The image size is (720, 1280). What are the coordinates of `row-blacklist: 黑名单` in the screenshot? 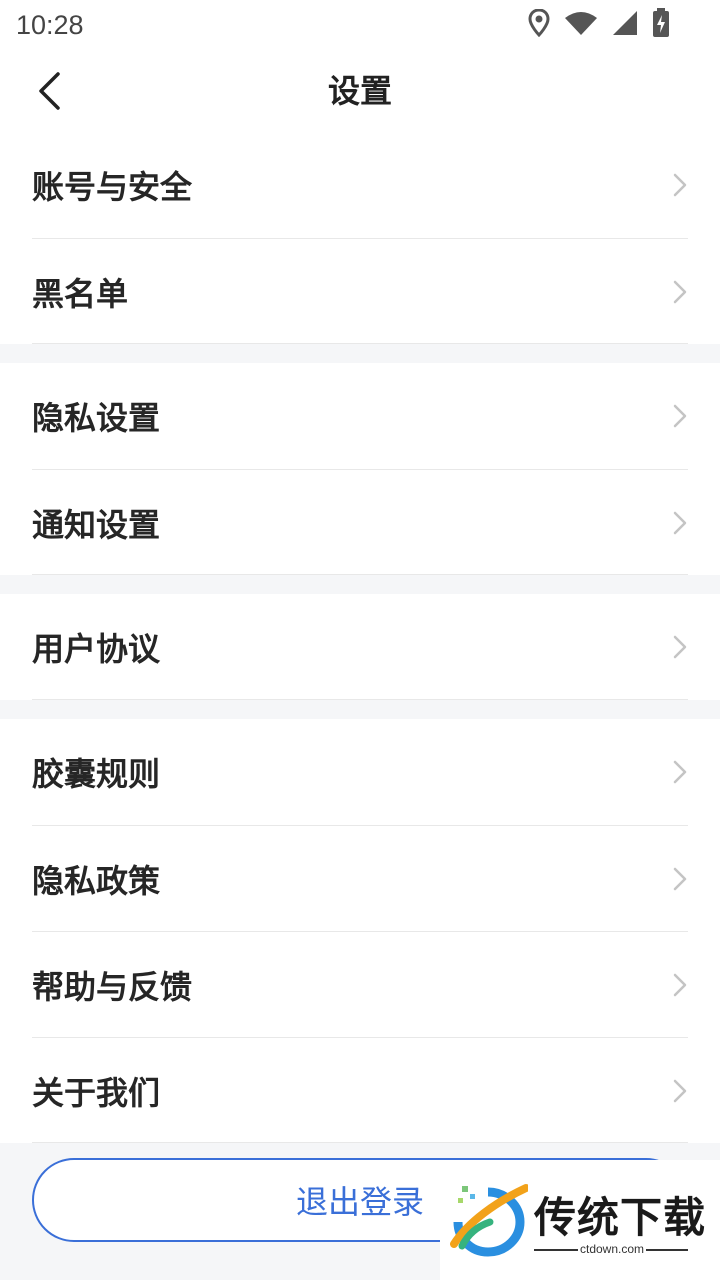 It's located at (360, 291).